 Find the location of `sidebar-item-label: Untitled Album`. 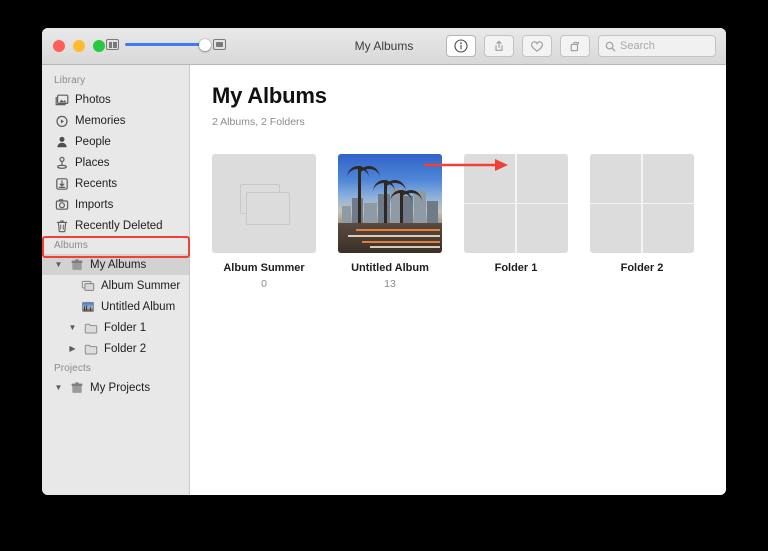

sidebar-item-label: Untitled Album is located at coordinates (138, 306).